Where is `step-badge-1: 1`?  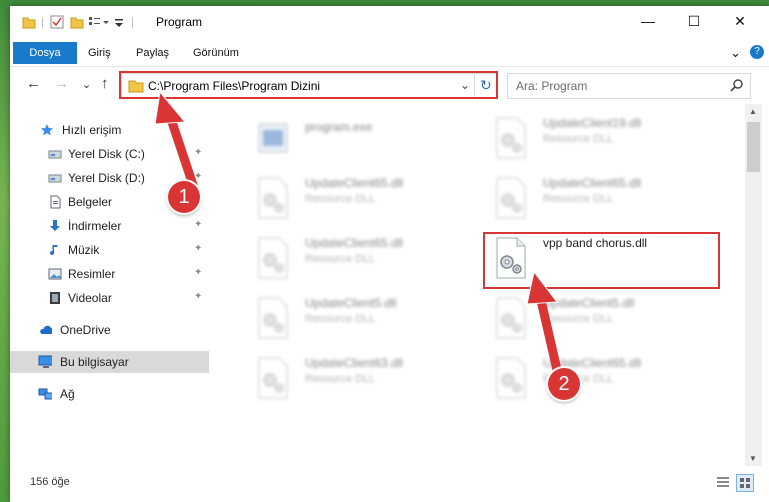 step-badge-1: 1 is located at coordinates (184, 197).